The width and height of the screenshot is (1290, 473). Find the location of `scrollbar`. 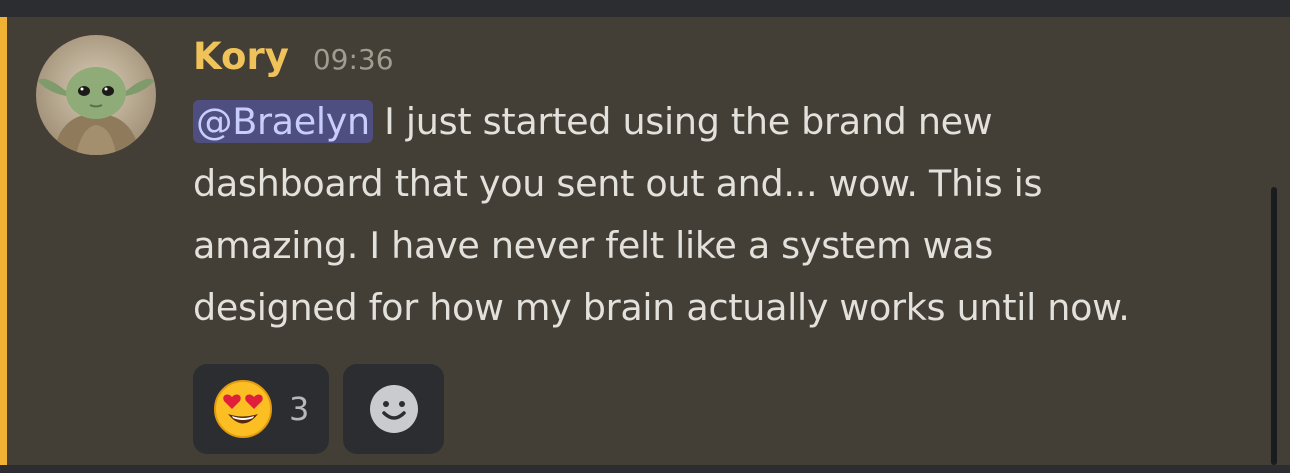

scrollbar is located at coordinates (1274, 326).